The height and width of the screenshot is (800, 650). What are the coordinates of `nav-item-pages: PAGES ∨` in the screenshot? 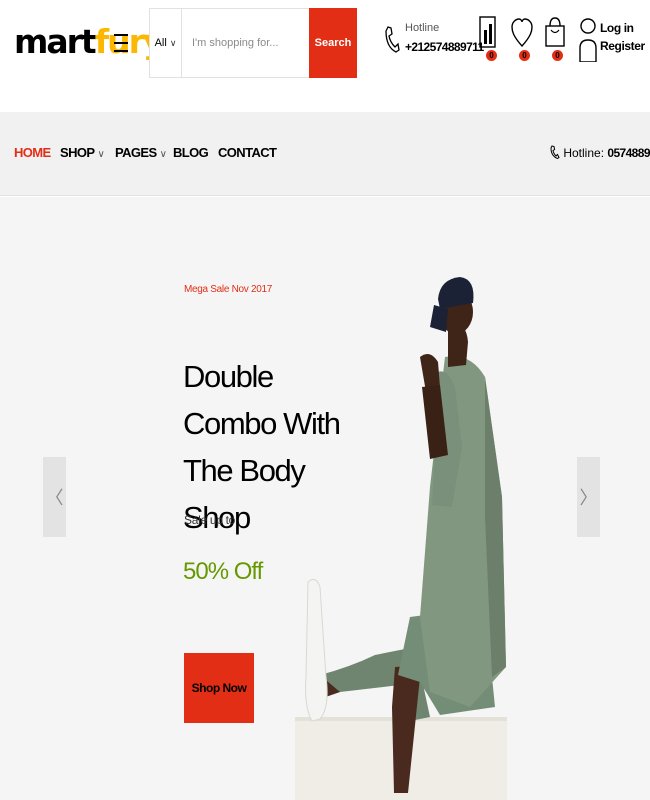 It's located at (141, 152).